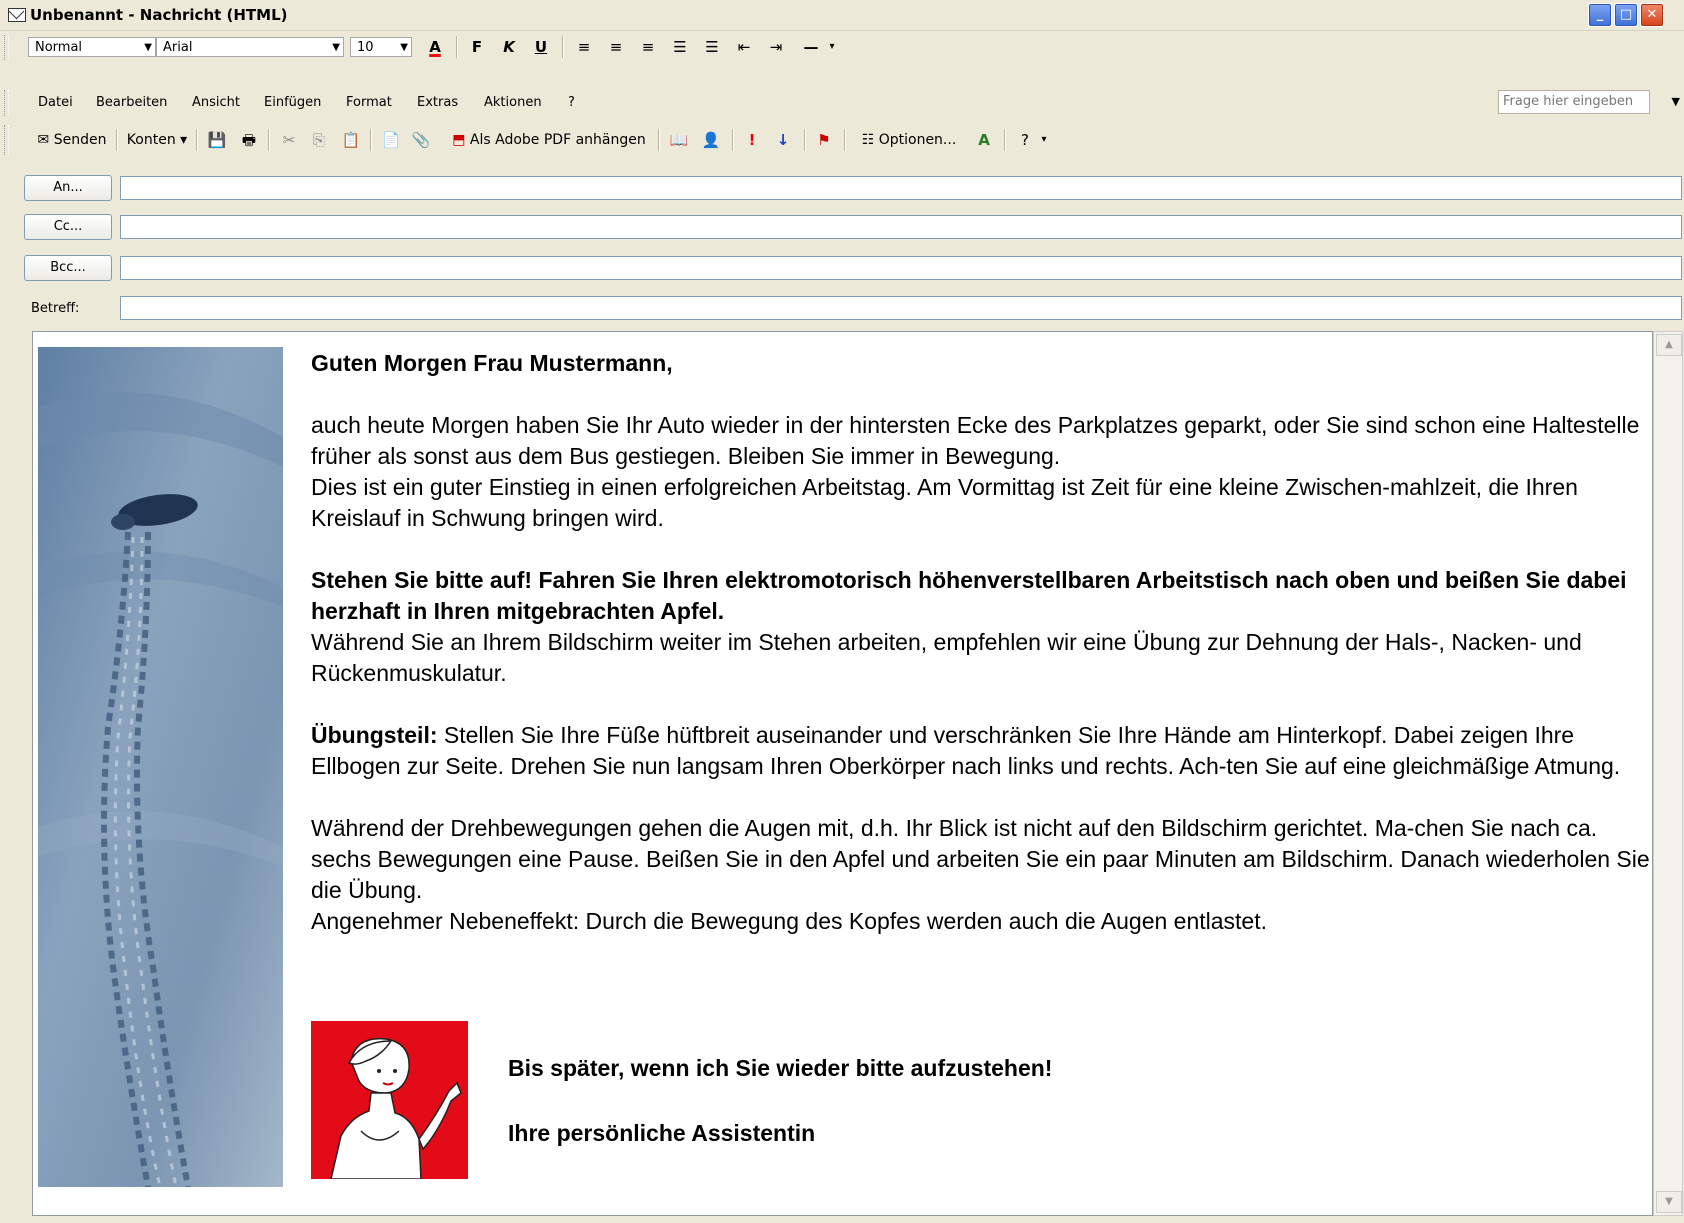 This screenshot has height=1223, width=1684. I want to click on to-field, so click(901, 188).